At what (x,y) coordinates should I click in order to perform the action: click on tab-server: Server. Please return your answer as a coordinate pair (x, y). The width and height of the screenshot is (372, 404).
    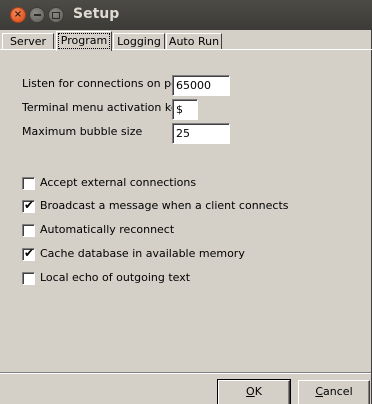
    Looking at the image, I should click on (28, 41).